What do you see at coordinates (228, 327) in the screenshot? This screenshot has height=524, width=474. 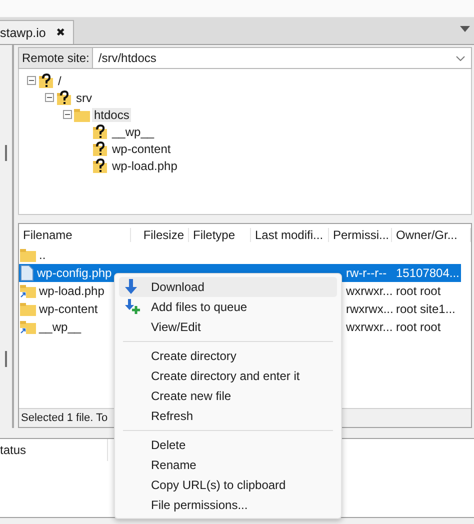 I see `menu-item: View/Edit` at bounding box center [228, 327].